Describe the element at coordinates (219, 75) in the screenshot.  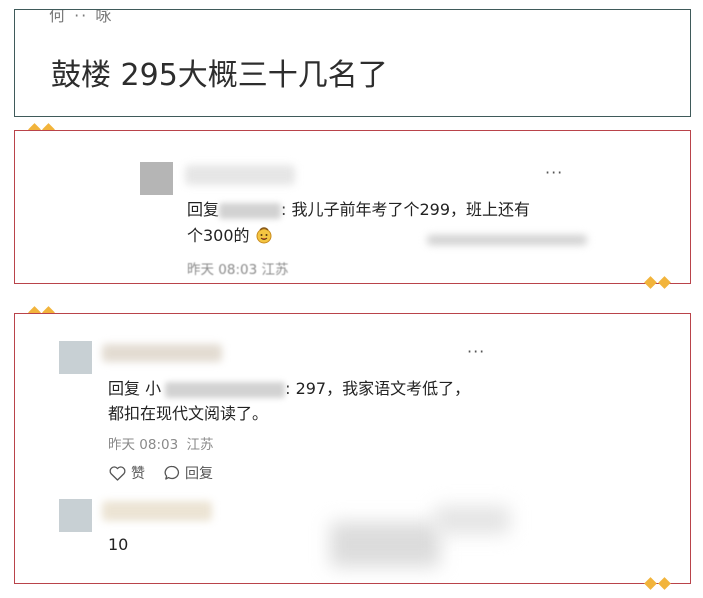
I see `comment-headline: 鼓楼 295大概三十几名了` at that location.